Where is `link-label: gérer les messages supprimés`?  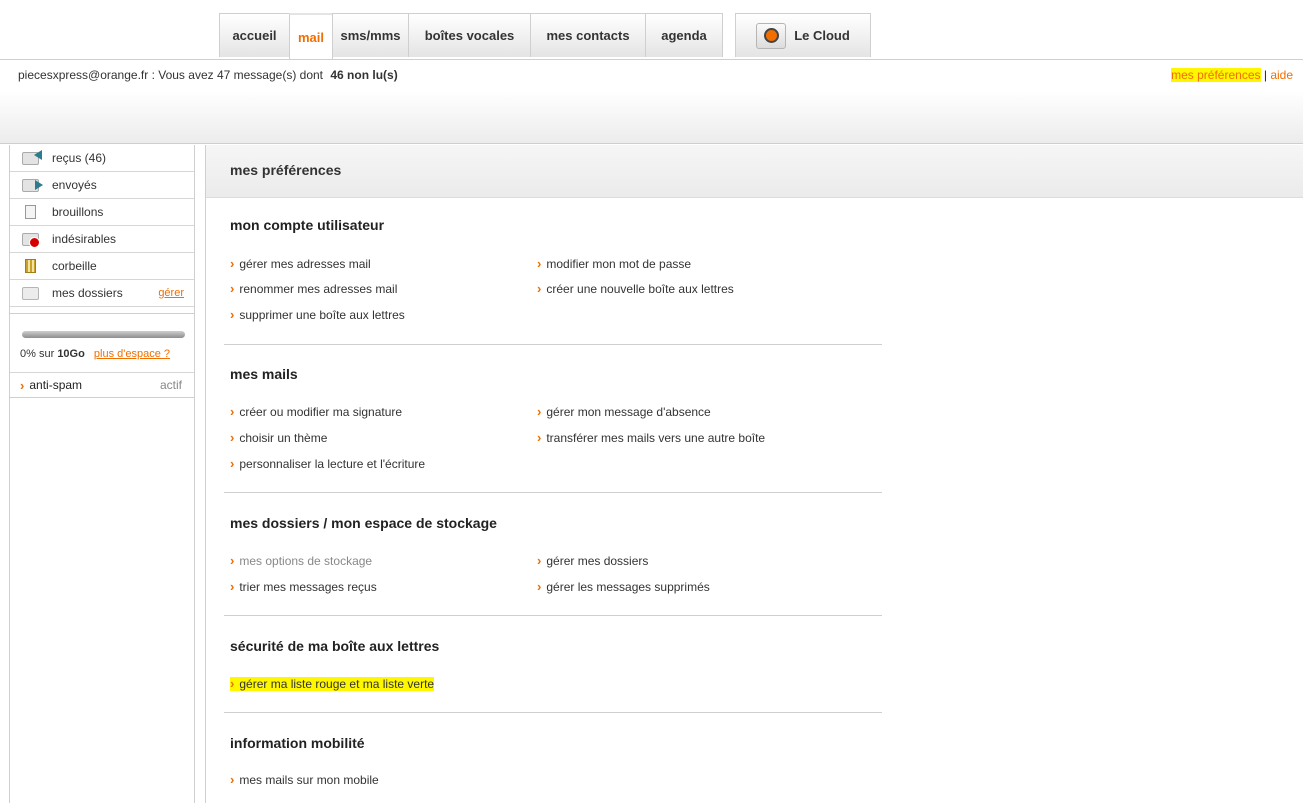
link-label: gérer les messages supprimés is located at coordinates (628, 587).